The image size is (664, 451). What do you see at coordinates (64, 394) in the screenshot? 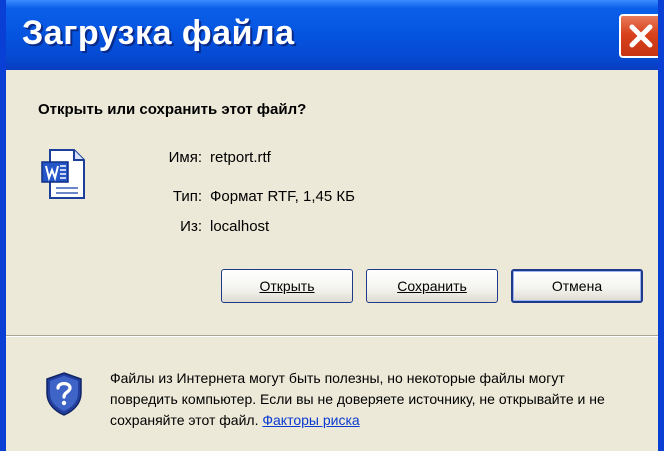
I see `shield-question-icon` at bounding box center [64, 394].